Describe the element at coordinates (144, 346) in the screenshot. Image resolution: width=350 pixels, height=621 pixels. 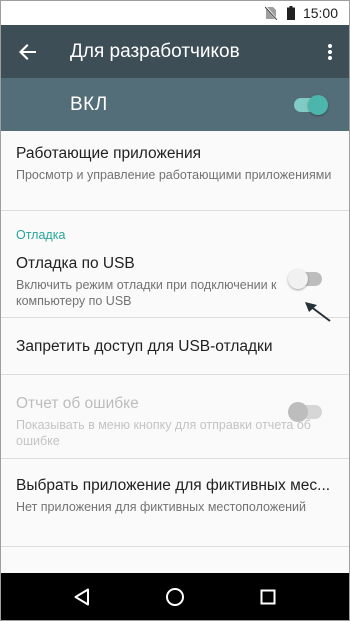
I see `revoke-usb-debugging-title: Запретить доступ для USB-отладки` at that location.